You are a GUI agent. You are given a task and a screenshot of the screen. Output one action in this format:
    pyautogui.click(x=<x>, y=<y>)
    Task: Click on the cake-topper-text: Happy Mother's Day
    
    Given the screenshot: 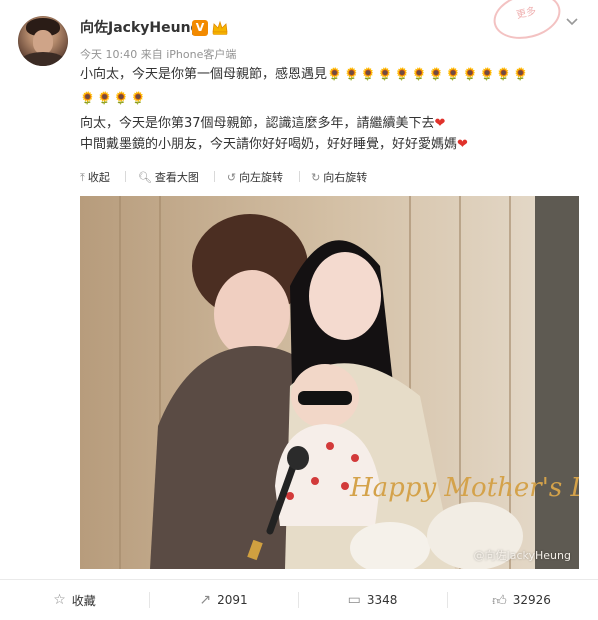 What is the action you would take?
    pyautogui.click(x=464, y=488)
    